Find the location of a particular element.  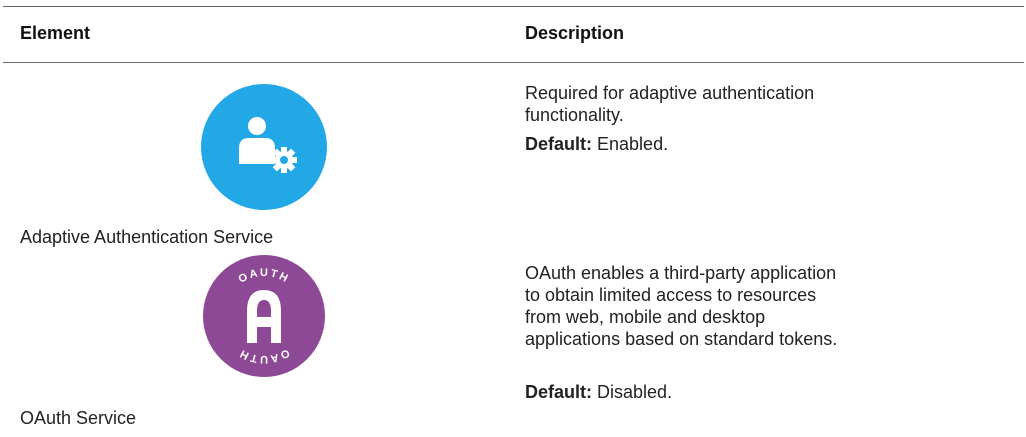

oauth-ring-text-top: OAUTH is located at coordinates (263, 276).